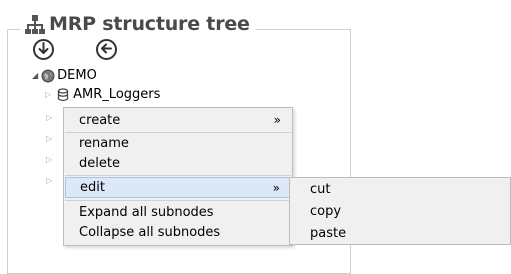 The width and height of the screenshot is (511, 274). What do you see at coordinates (117, 94) in the screenshot?
I see `tree-node-label: AMR_Loggers` at bounding box center [117, 94].